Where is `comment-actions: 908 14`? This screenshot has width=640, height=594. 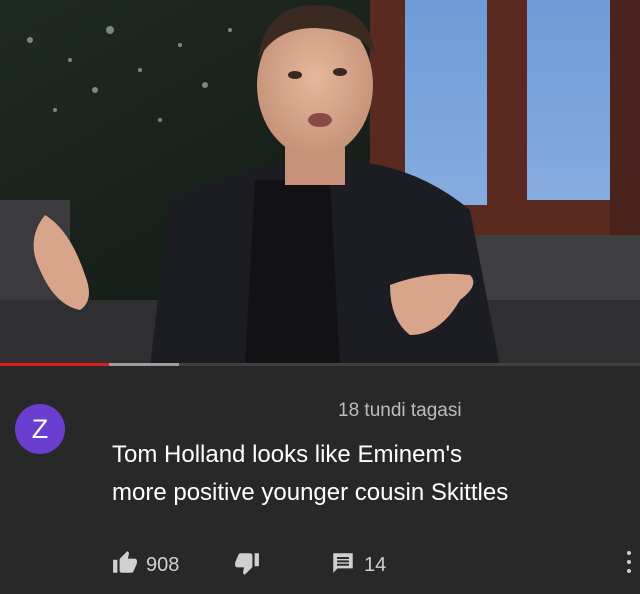 comment-actions: 908 14 is located at coordinates (372, 565).